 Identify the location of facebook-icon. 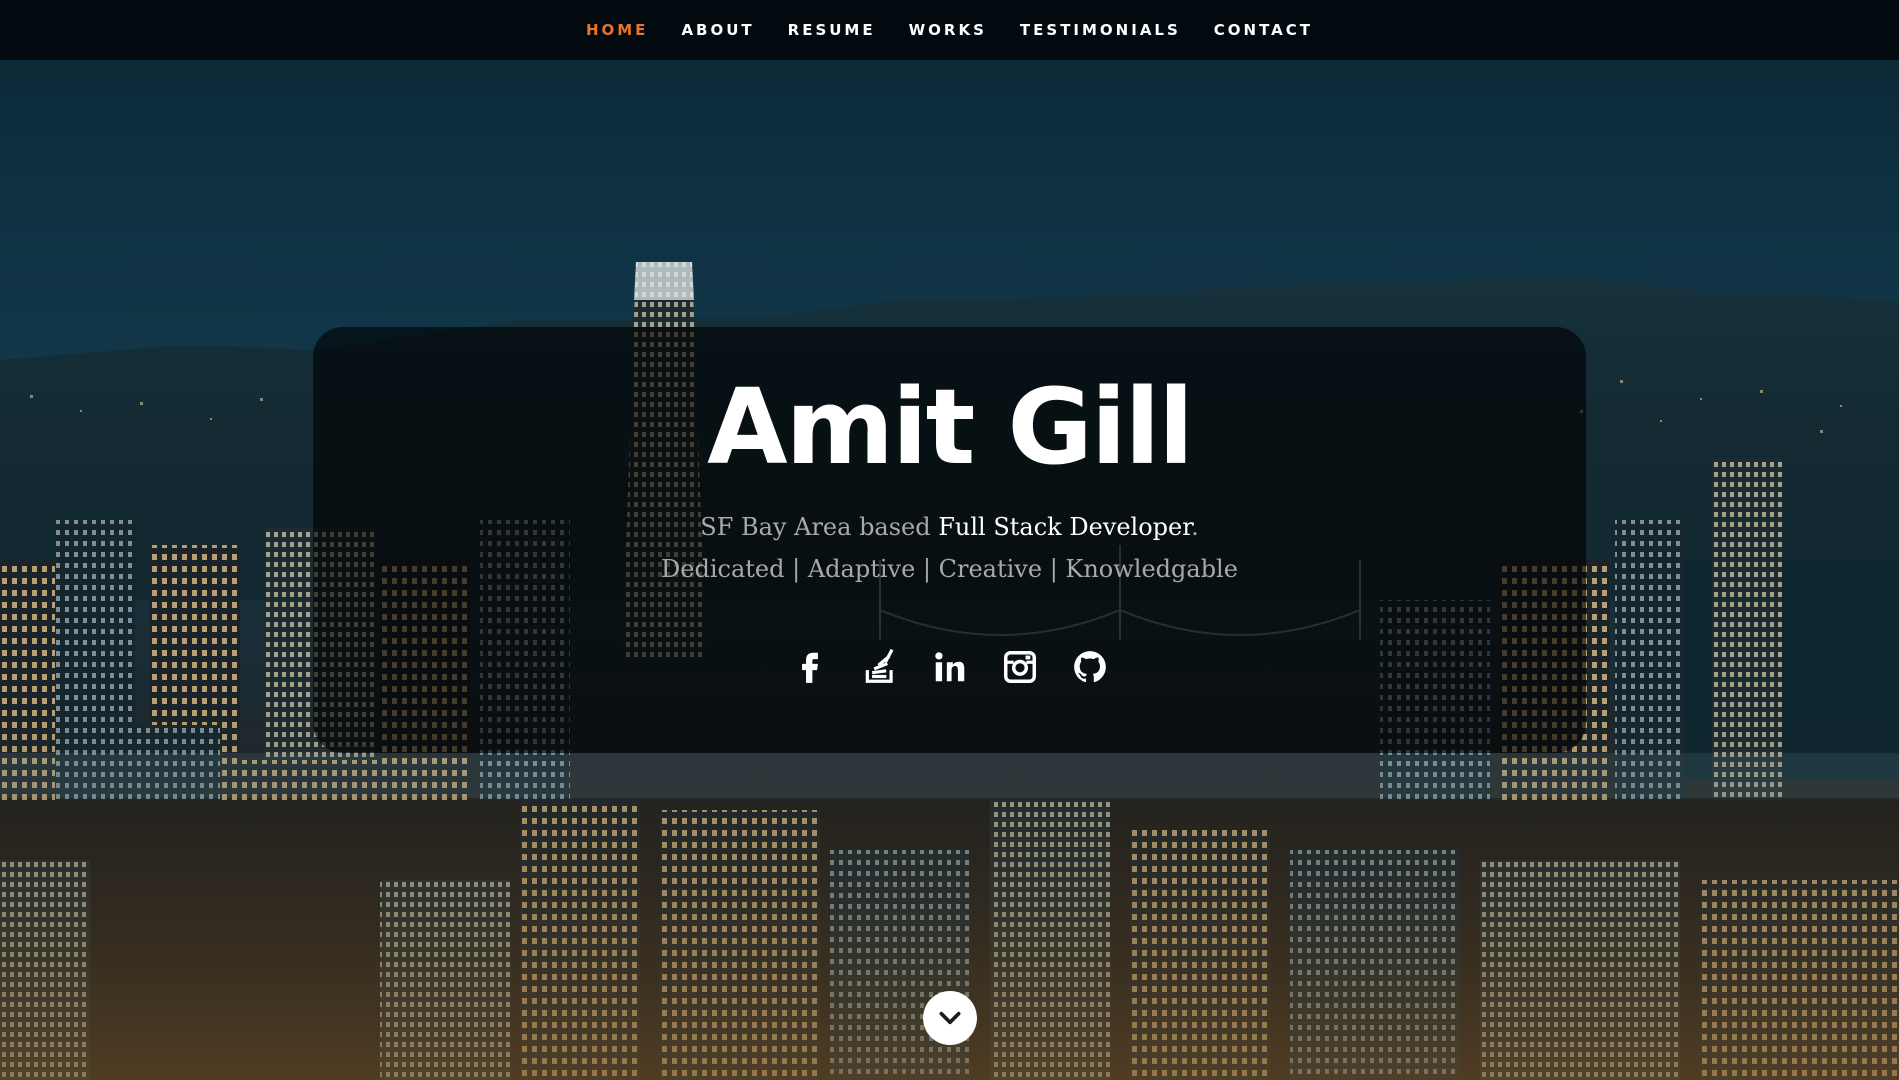
(810, 667).